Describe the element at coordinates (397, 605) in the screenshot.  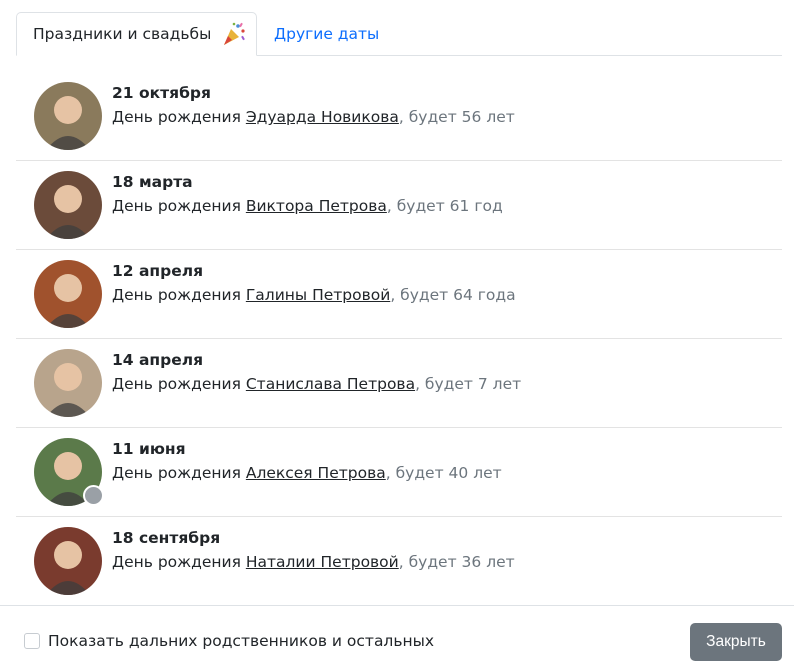
I see `footer-divider` at that location.